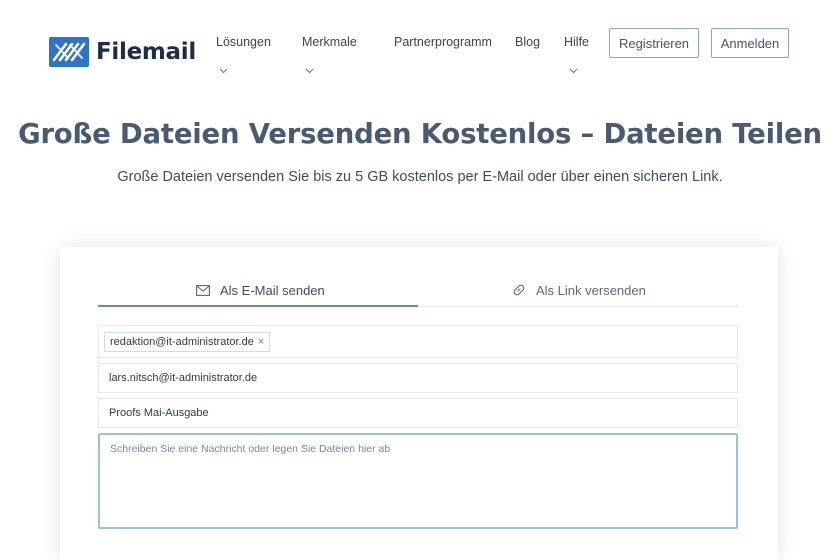  What do you see at coordinates (519, 290) in the screenshot?
I see `link-icon` at bounding box center [519, 290].